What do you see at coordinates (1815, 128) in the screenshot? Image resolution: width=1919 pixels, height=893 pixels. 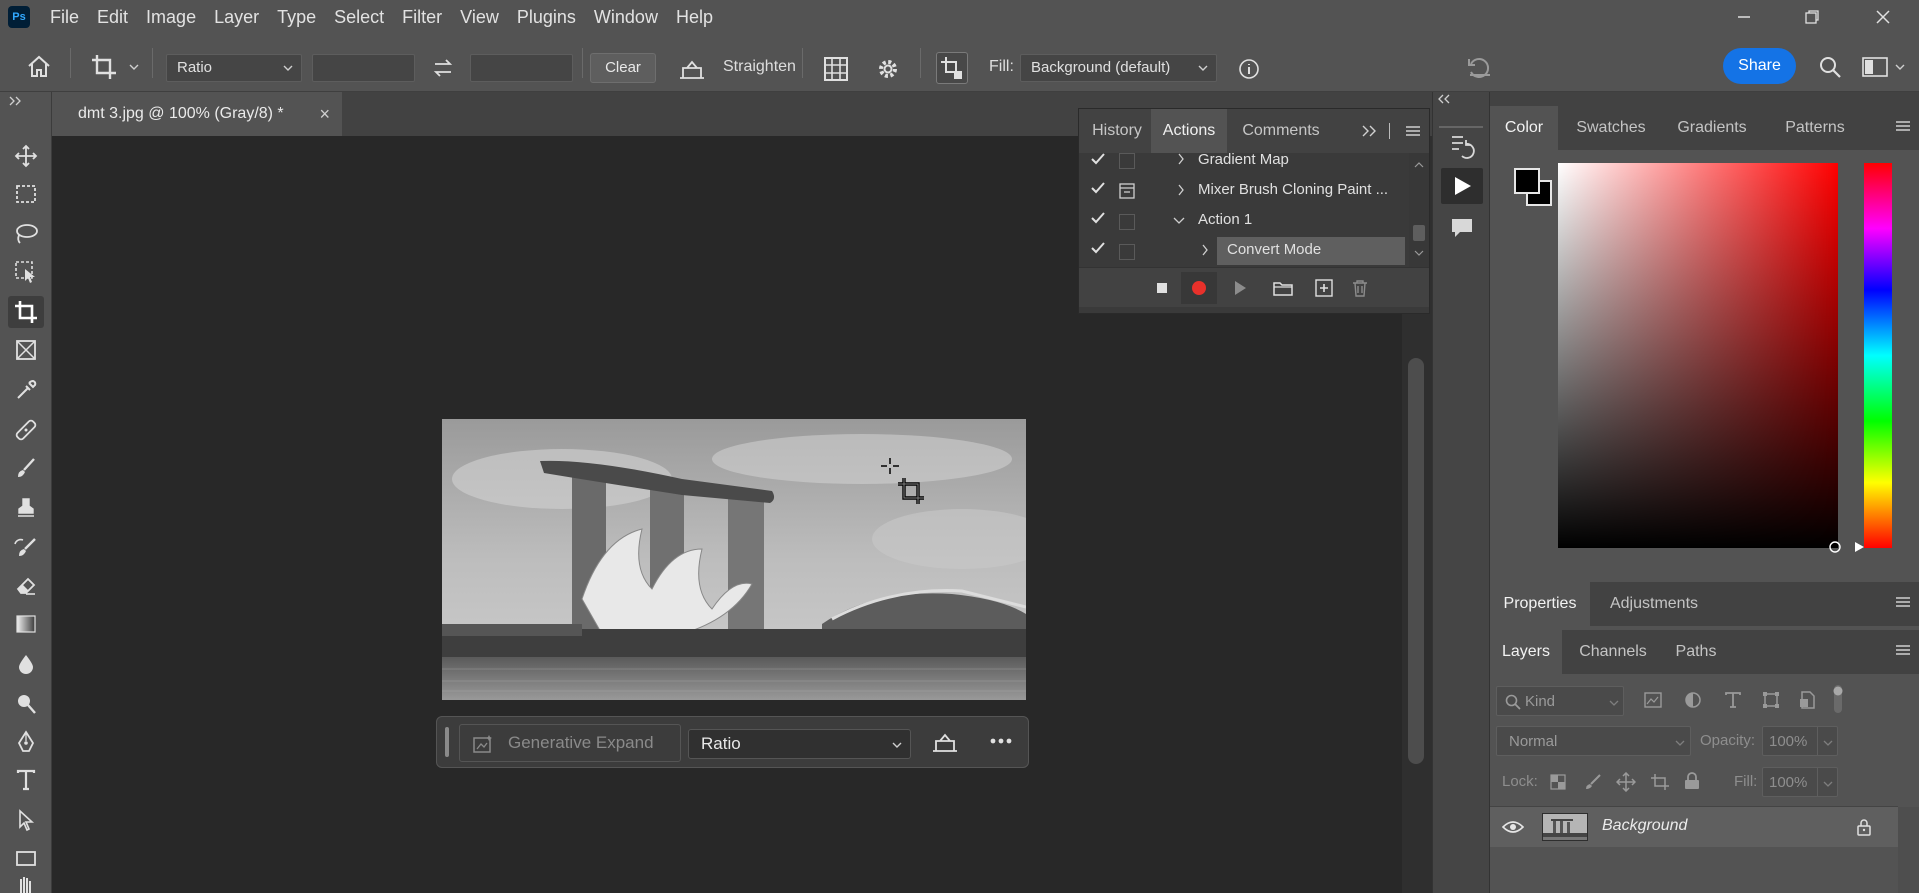 I see `tab-patterns: Patterns` at bounding box center [1815, 128].